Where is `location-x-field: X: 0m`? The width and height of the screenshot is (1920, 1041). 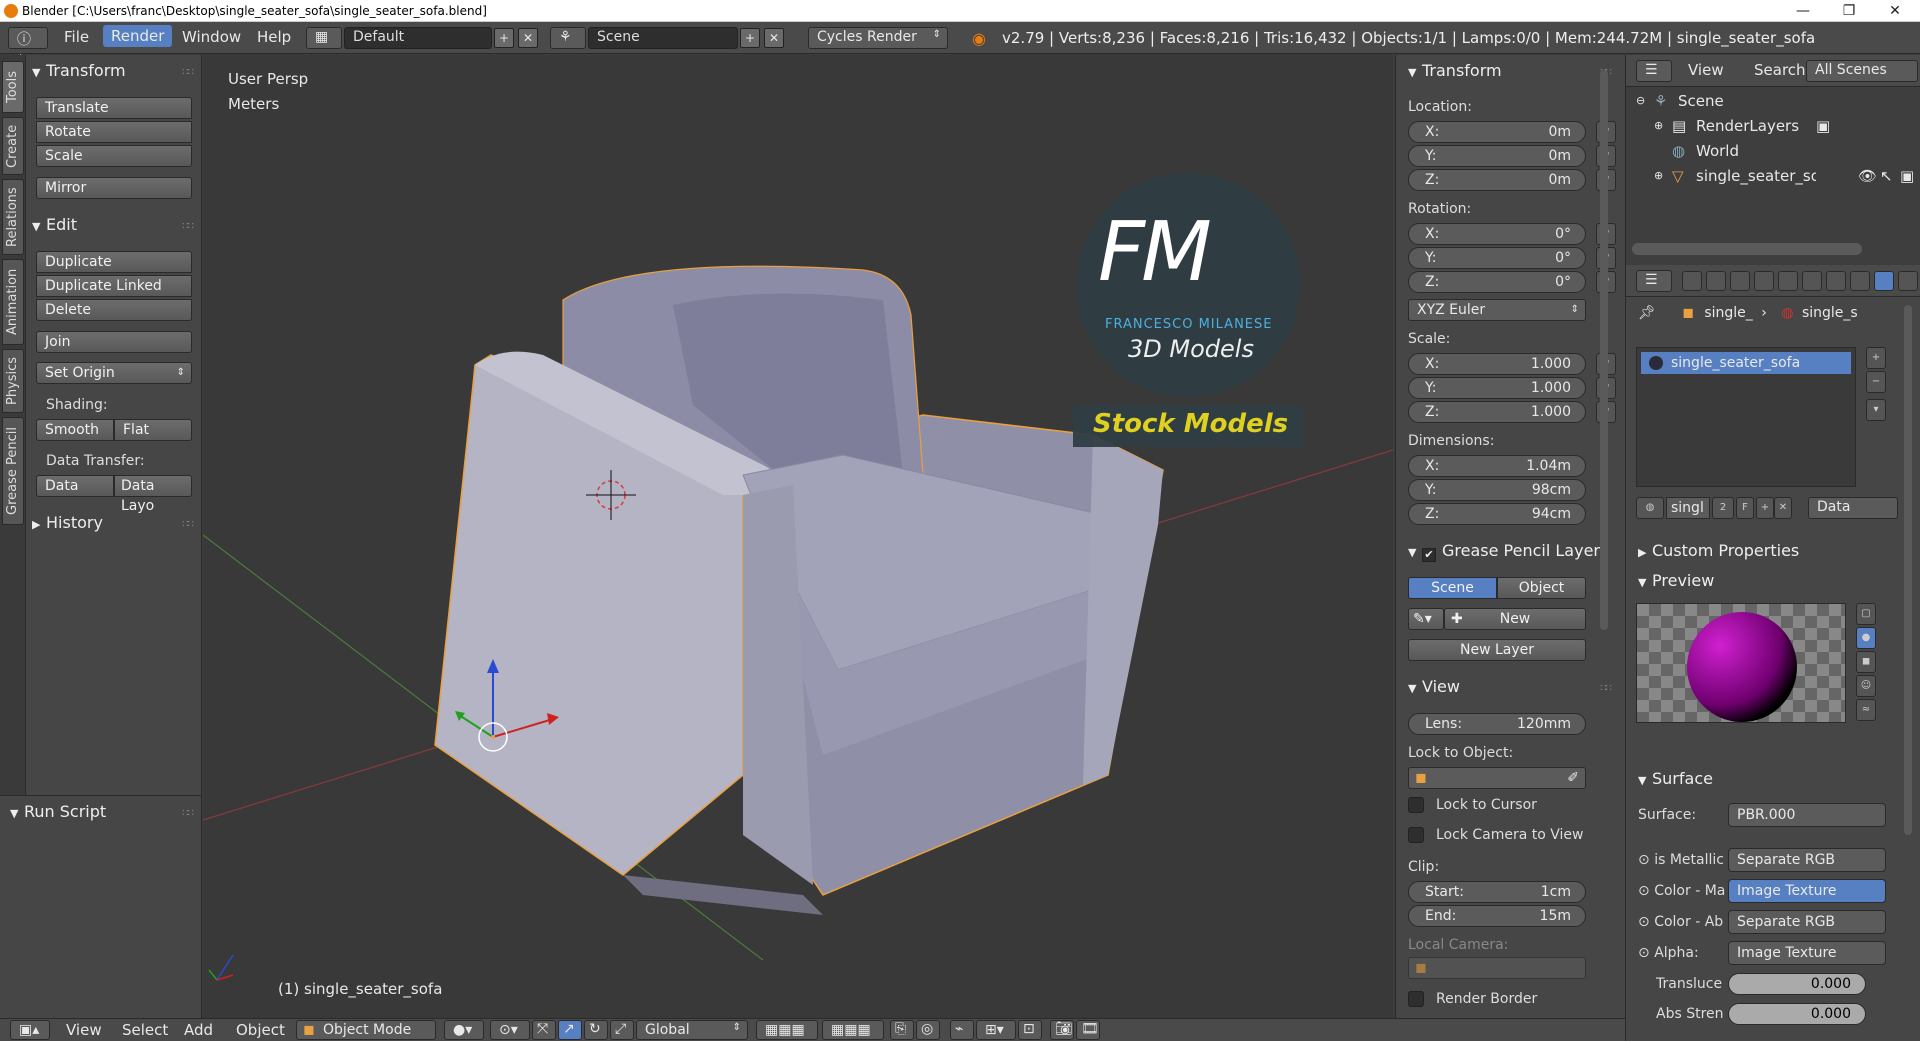 location-x-field: X: 0m is located at coordinates (1497, 132).